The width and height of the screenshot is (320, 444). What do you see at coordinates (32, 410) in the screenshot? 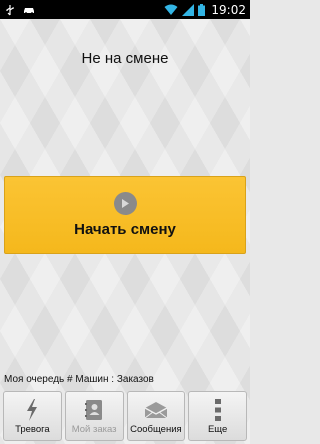
I see `lightning-icon` at bounding box center [32, 410].